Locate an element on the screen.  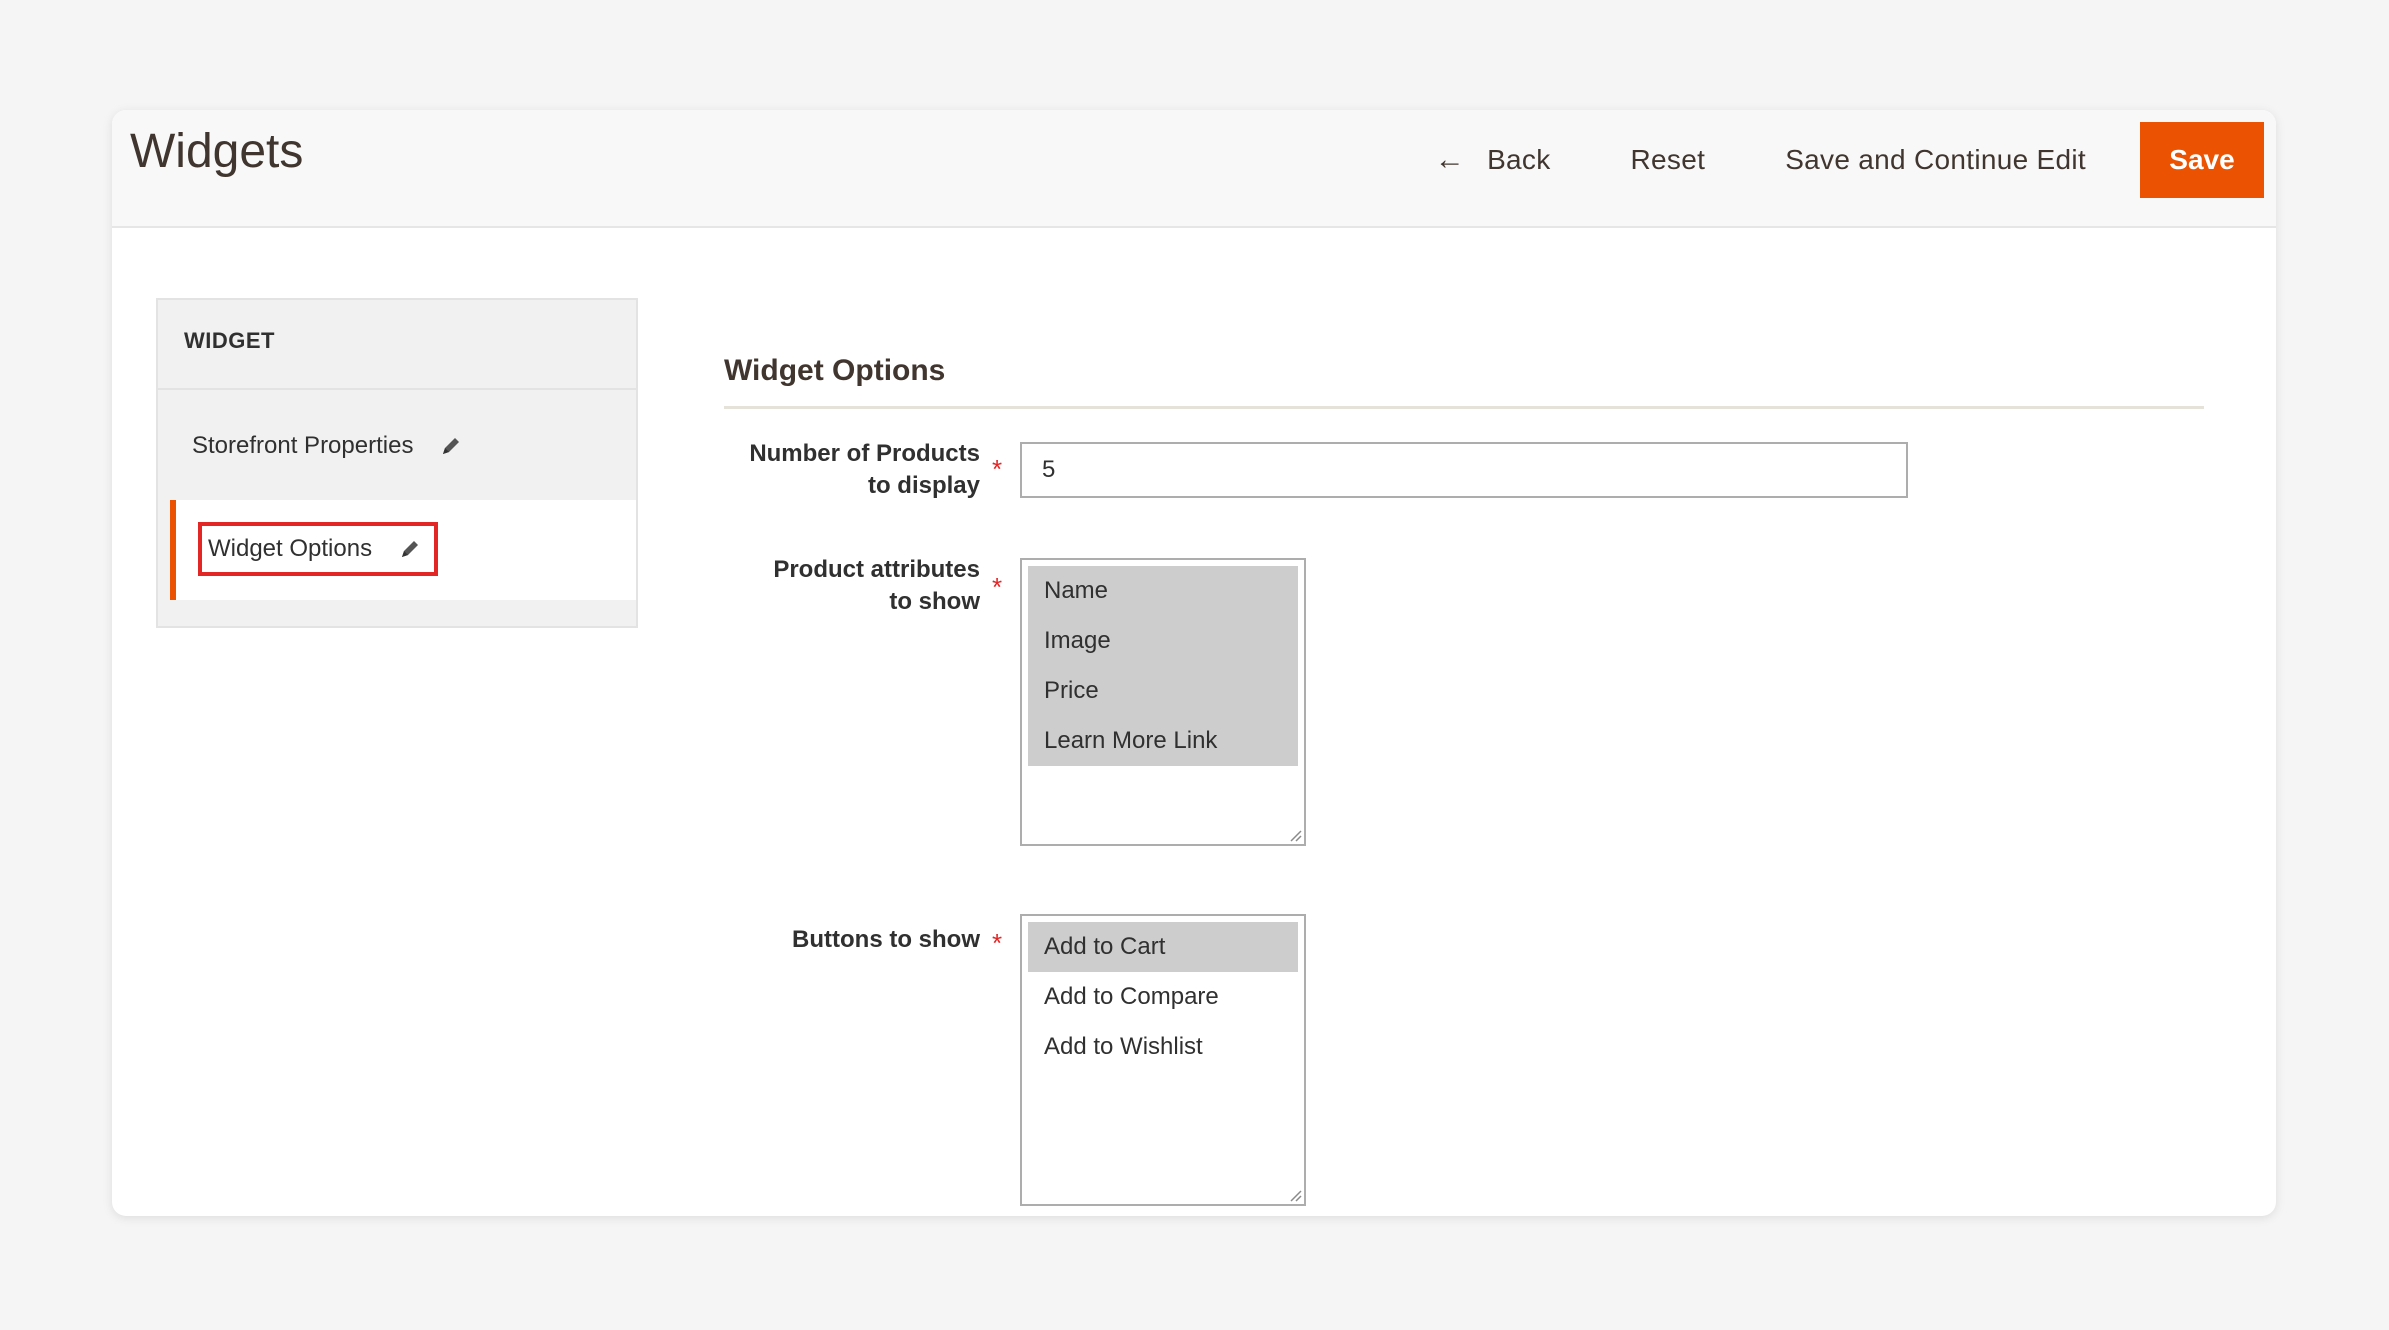
sidebar-item-widget-options: Widget Options is located at coordinates (318, 549).